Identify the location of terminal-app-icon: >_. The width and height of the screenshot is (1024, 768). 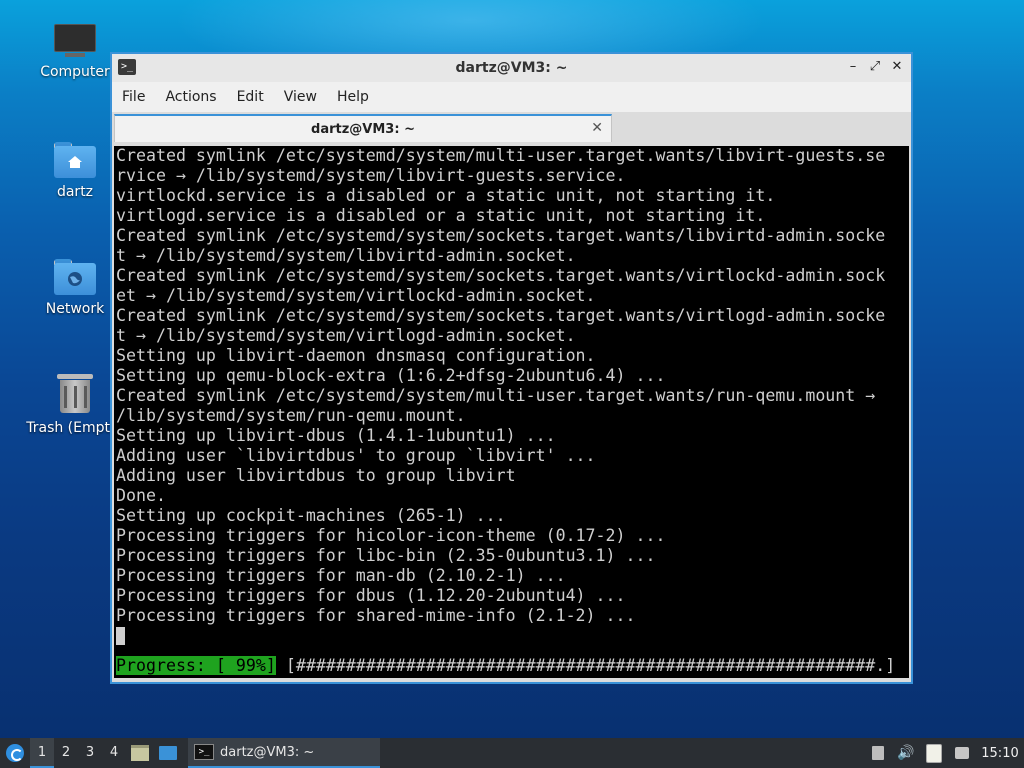
(127, 67).